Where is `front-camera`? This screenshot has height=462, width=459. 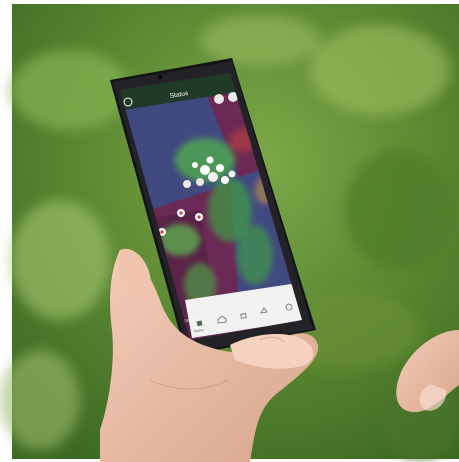 front-camera is located at coordinates (160, 77).